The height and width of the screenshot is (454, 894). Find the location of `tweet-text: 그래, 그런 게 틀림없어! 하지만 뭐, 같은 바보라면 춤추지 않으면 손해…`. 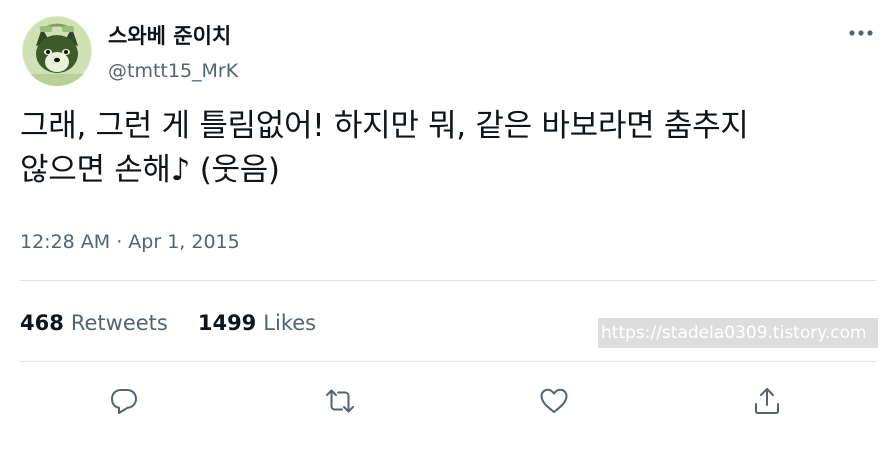

tweet-text: 그래, 그런 게 틀림없어! 하지만 뭐, 같은 바보라면 춤추지 않으면 손해… is located at coordinates (384, 148).